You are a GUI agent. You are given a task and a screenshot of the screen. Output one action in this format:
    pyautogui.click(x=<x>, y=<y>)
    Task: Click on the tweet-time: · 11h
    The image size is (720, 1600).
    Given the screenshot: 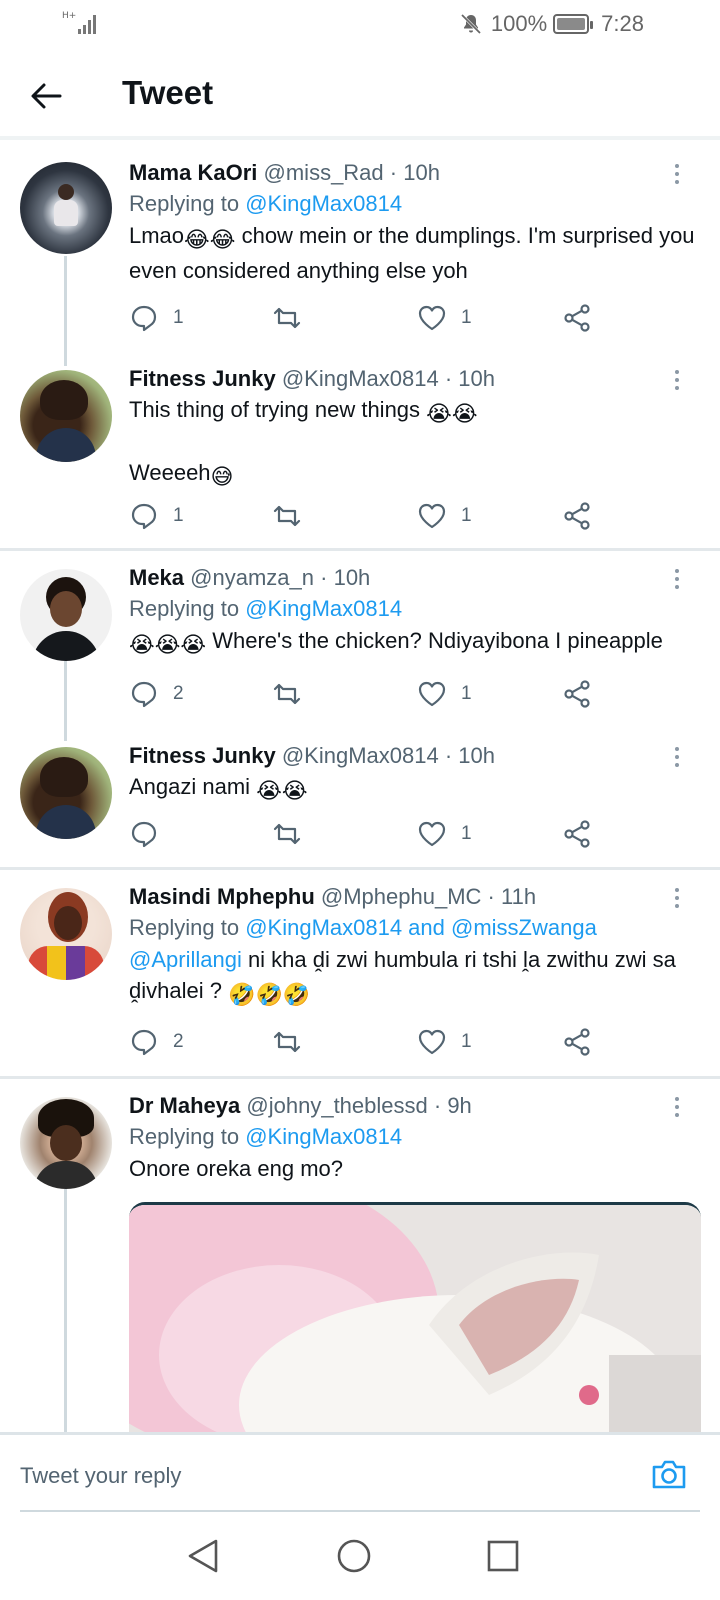 What is the action you would take?
    pyautogui.click(x=512, y=896)
    